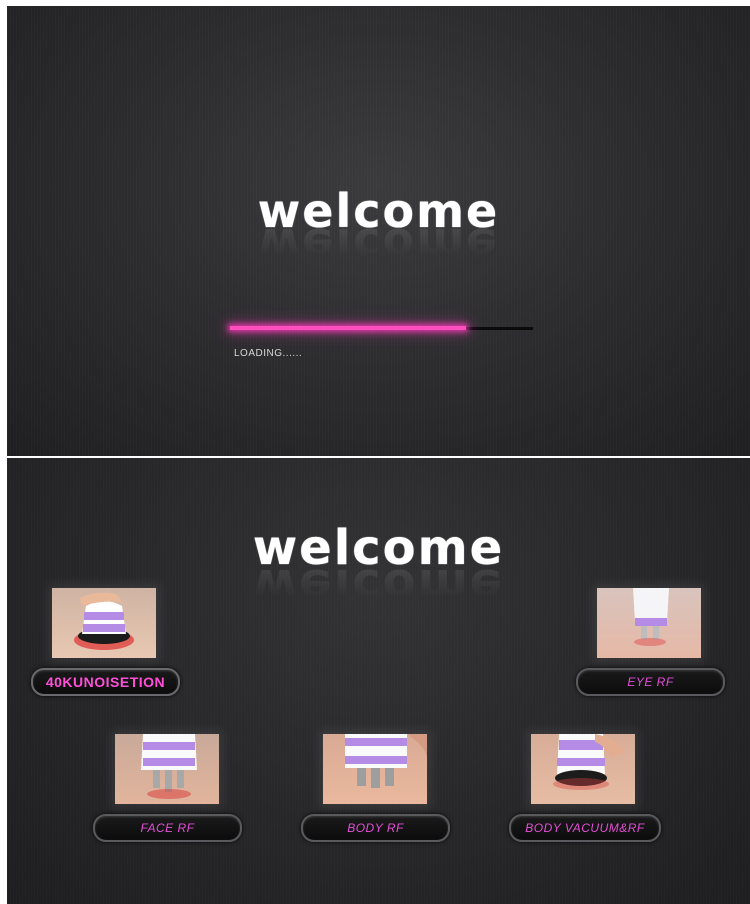  I want to click on eye-rf-tile: EYE RF, so click(649, 640).